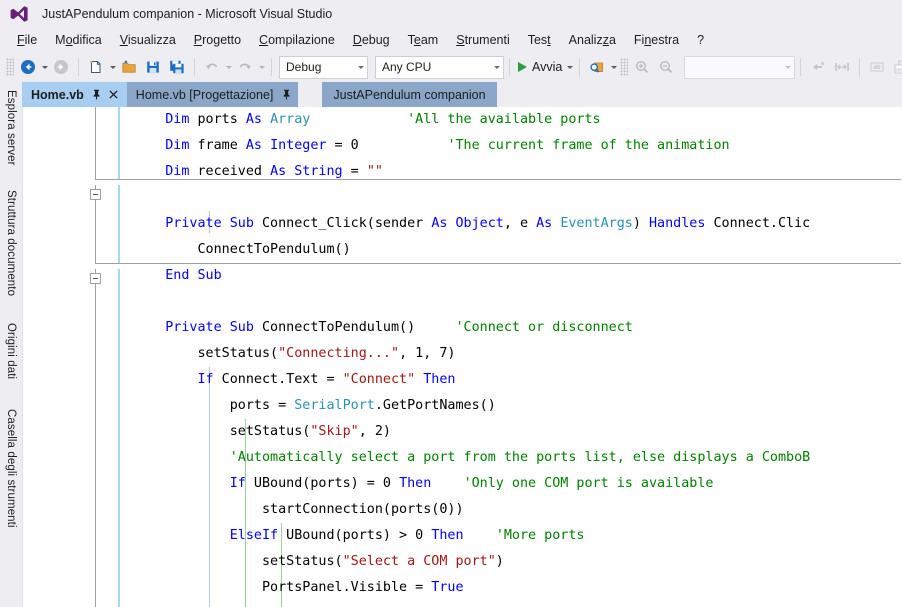  What do you see at coordinates (439, 67) in the screenshot?
I see `solution-platform-combo: Any CPU` at bounding box center [439, 67].